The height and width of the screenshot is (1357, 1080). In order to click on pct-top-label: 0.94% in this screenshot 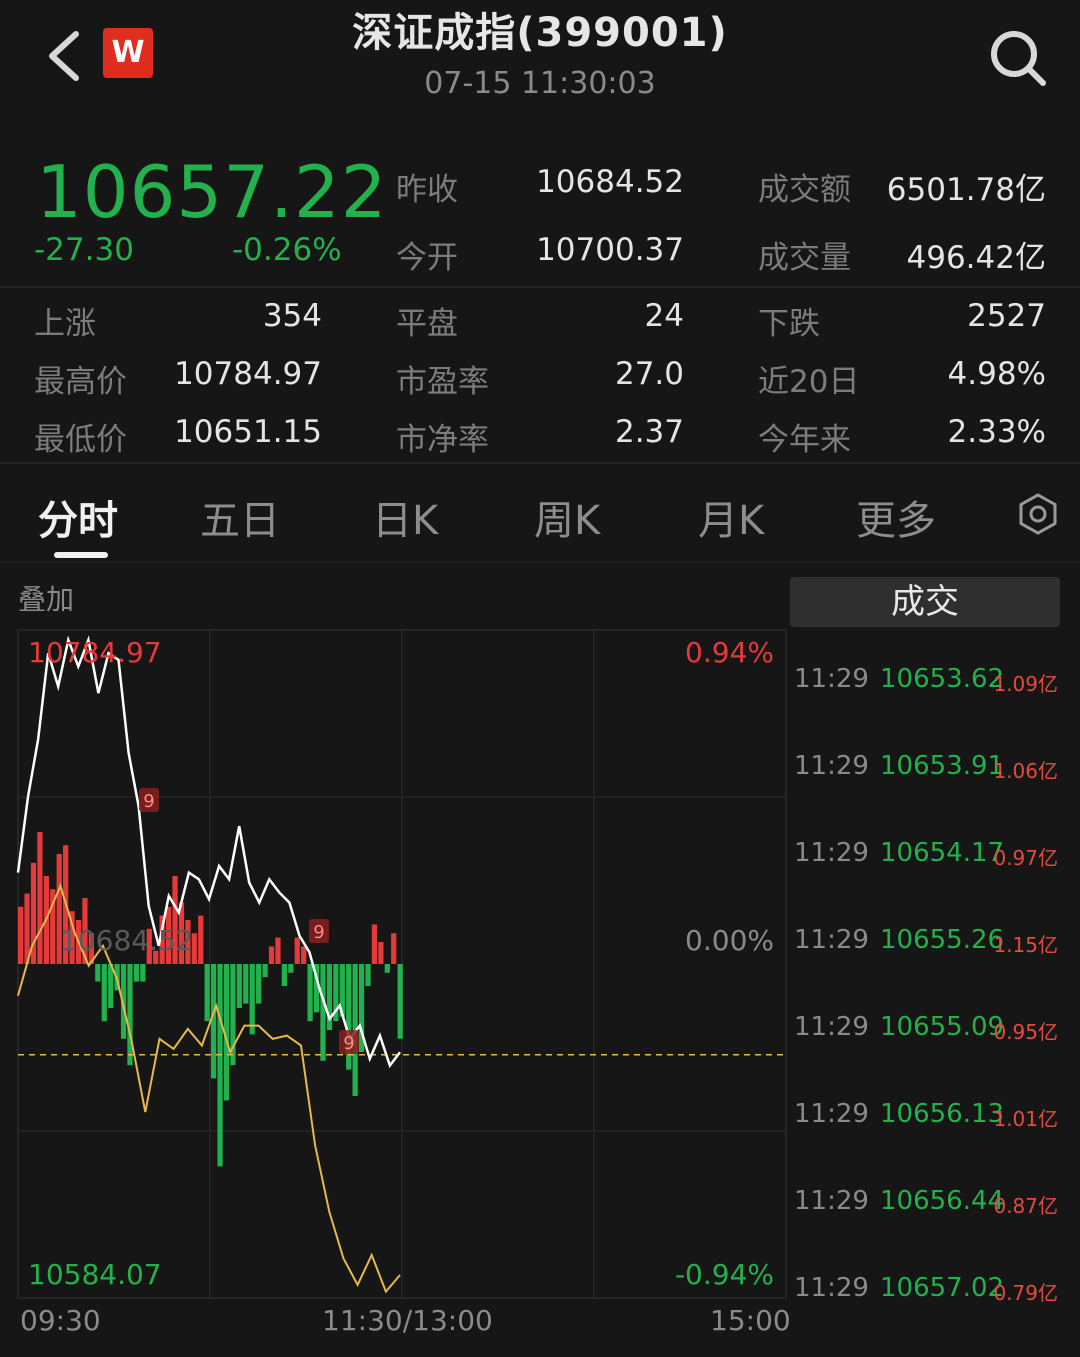, I will do `click(729, 652)`.